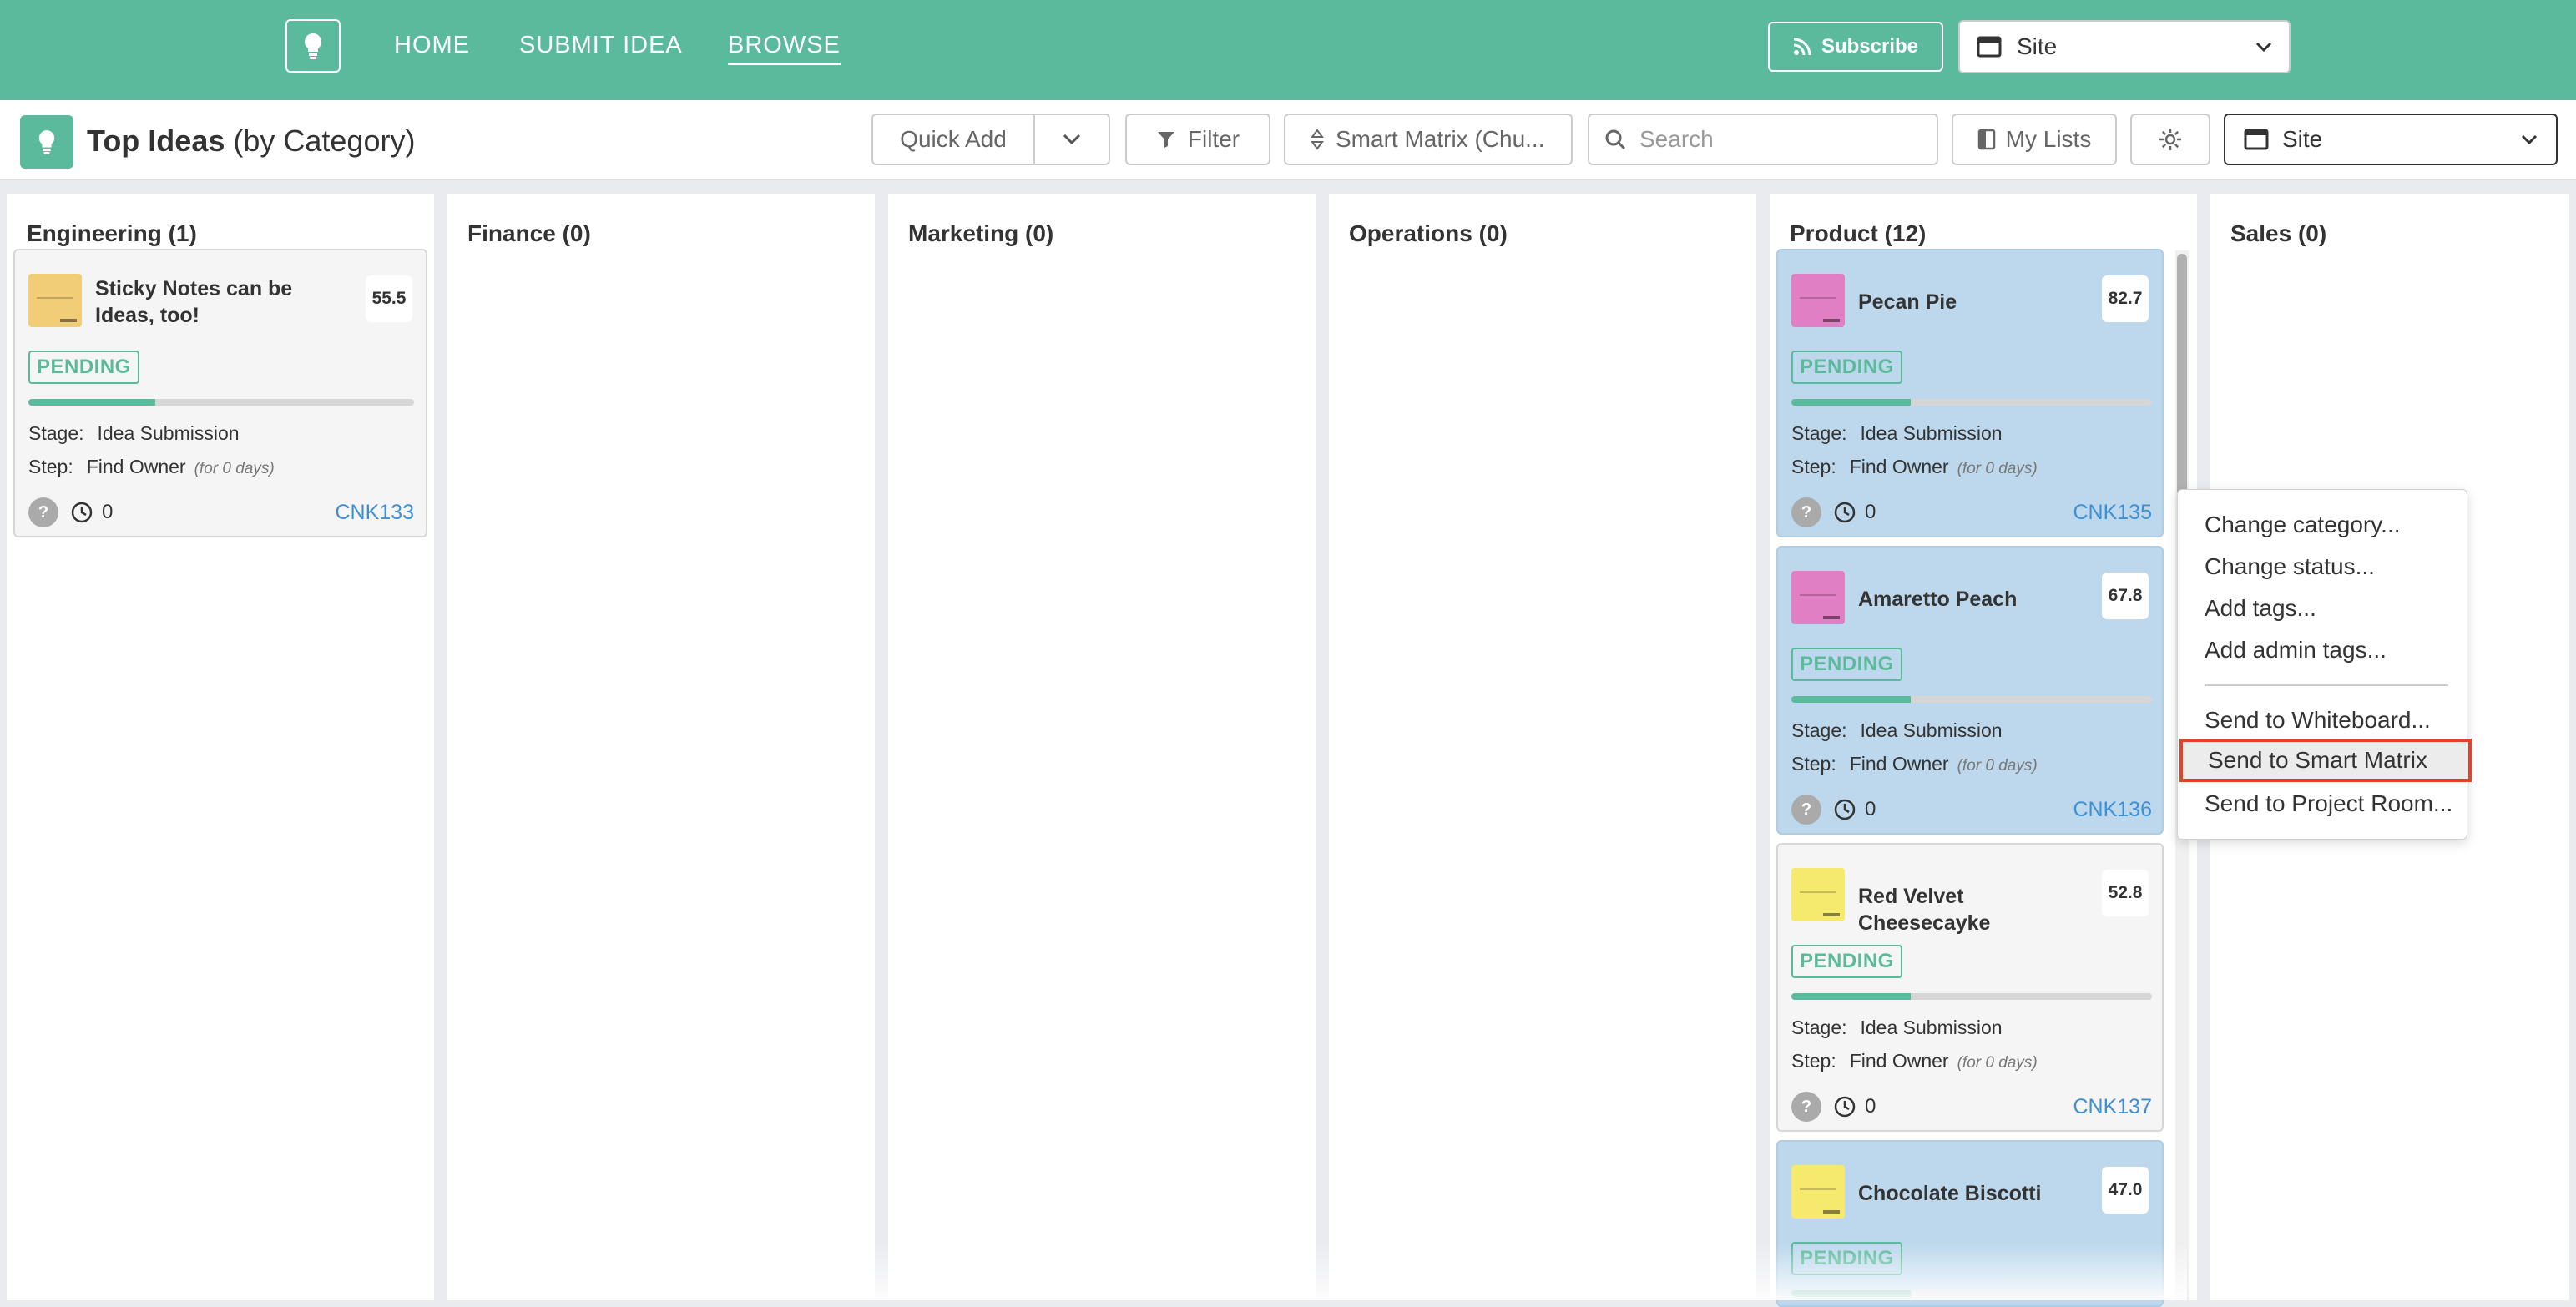 This screenshot has height=1307, width=2576. I want to click on idea-id-link: CNK133, so click(375, 513).